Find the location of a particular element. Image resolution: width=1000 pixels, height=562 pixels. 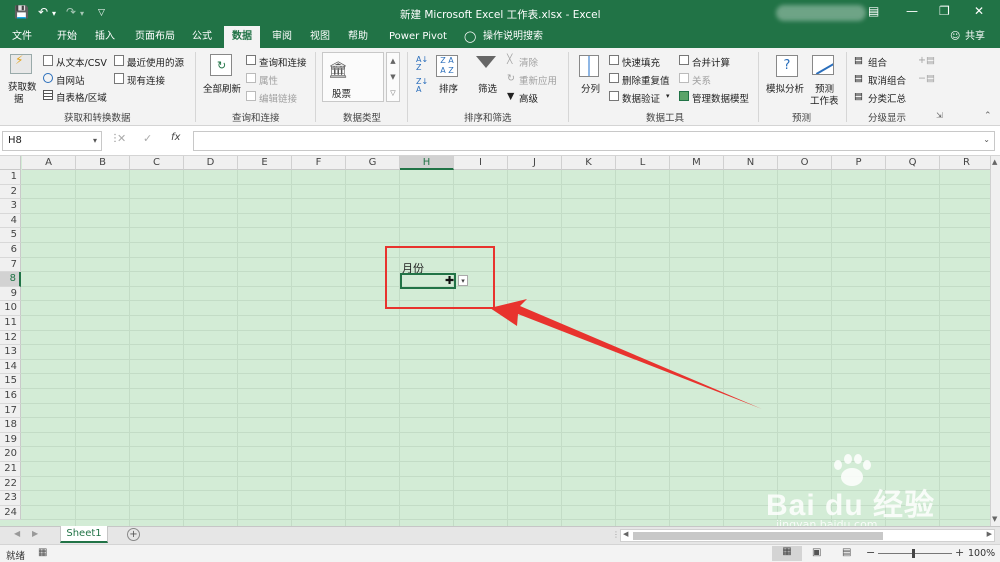

consolidate-button: 合并计算 is located at coordinates (711, 62).